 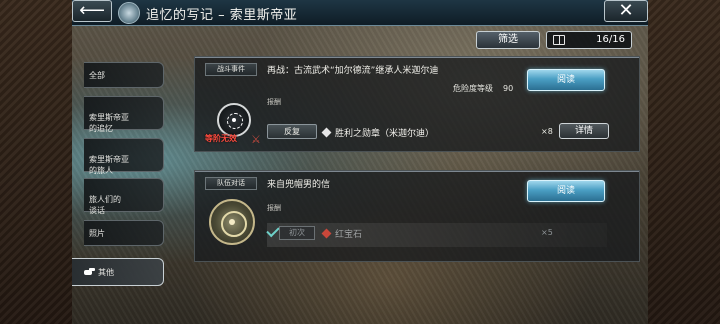 I want to click on close-button: ✕, so click(x=626, y=11).